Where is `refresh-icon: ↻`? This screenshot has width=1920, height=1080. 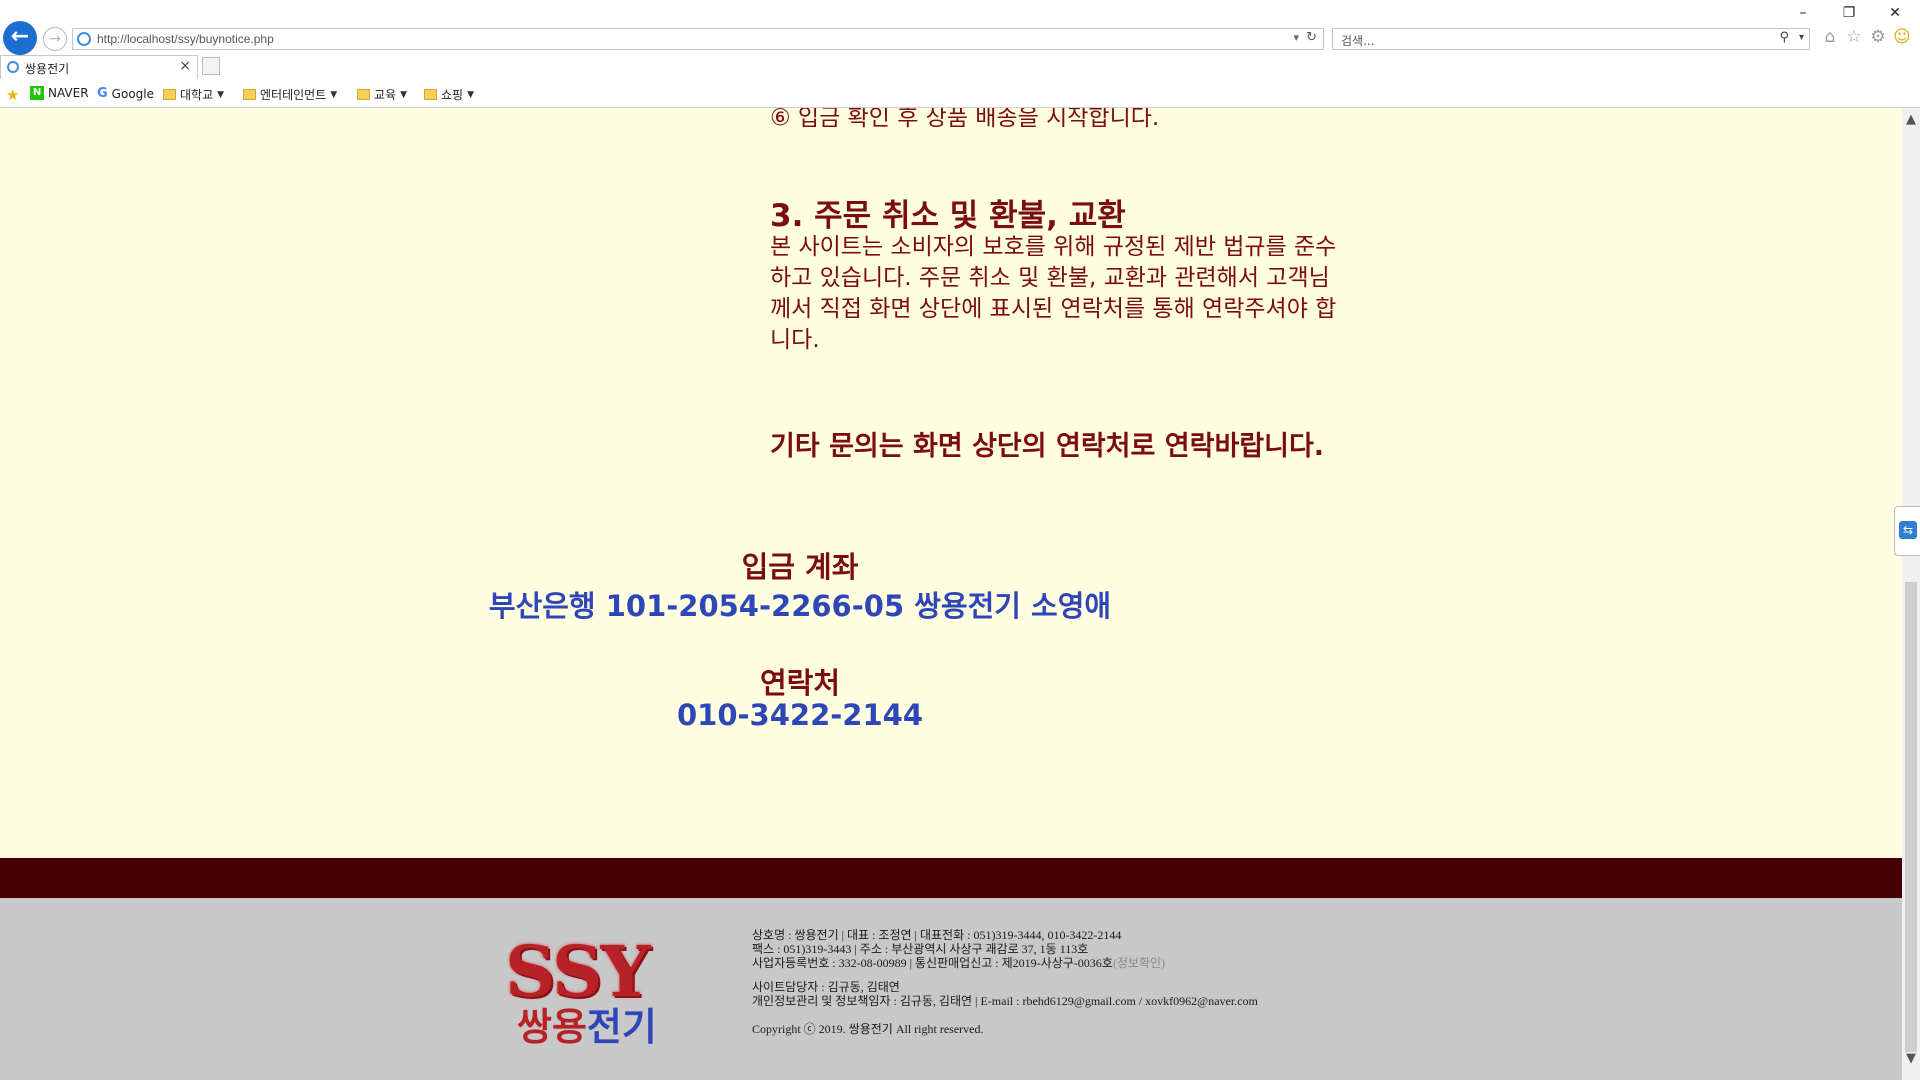 refresh-icon: ↻ is located at coordinates (1311, 37).